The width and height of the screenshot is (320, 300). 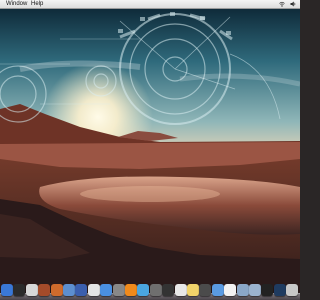 I want to click on chat-icon, so click(x=143, y=290).